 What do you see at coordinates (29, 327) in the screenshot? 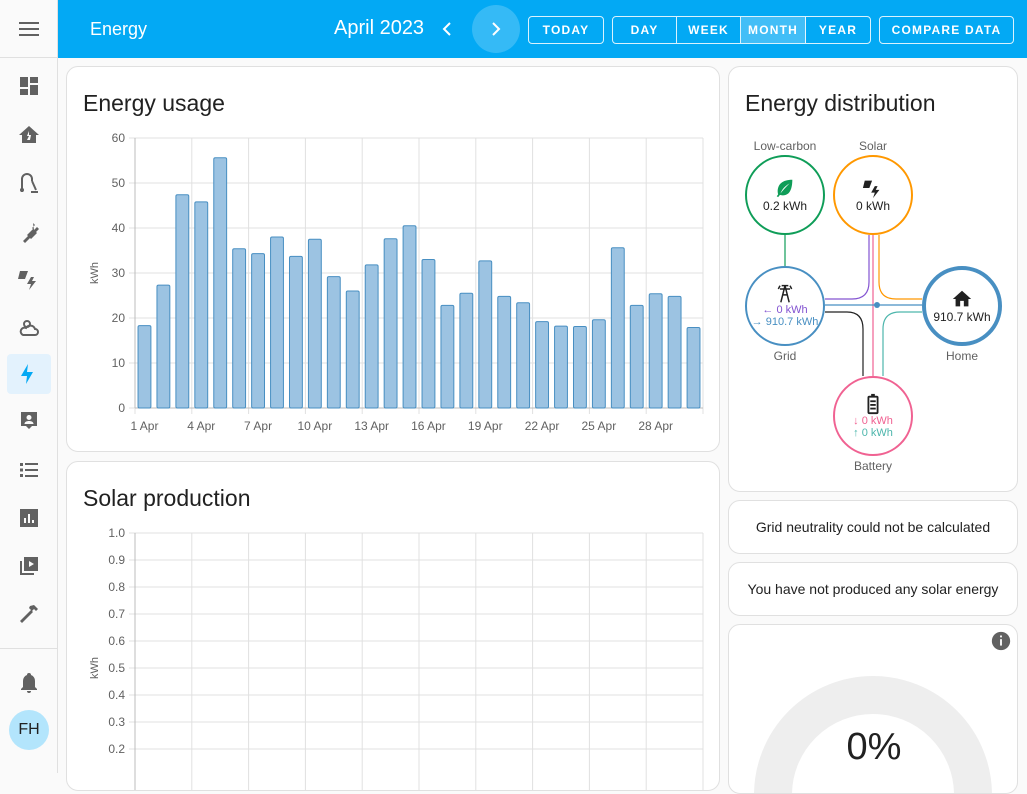
I see `sidebar-item-weather` at bounding box center [29, 327].